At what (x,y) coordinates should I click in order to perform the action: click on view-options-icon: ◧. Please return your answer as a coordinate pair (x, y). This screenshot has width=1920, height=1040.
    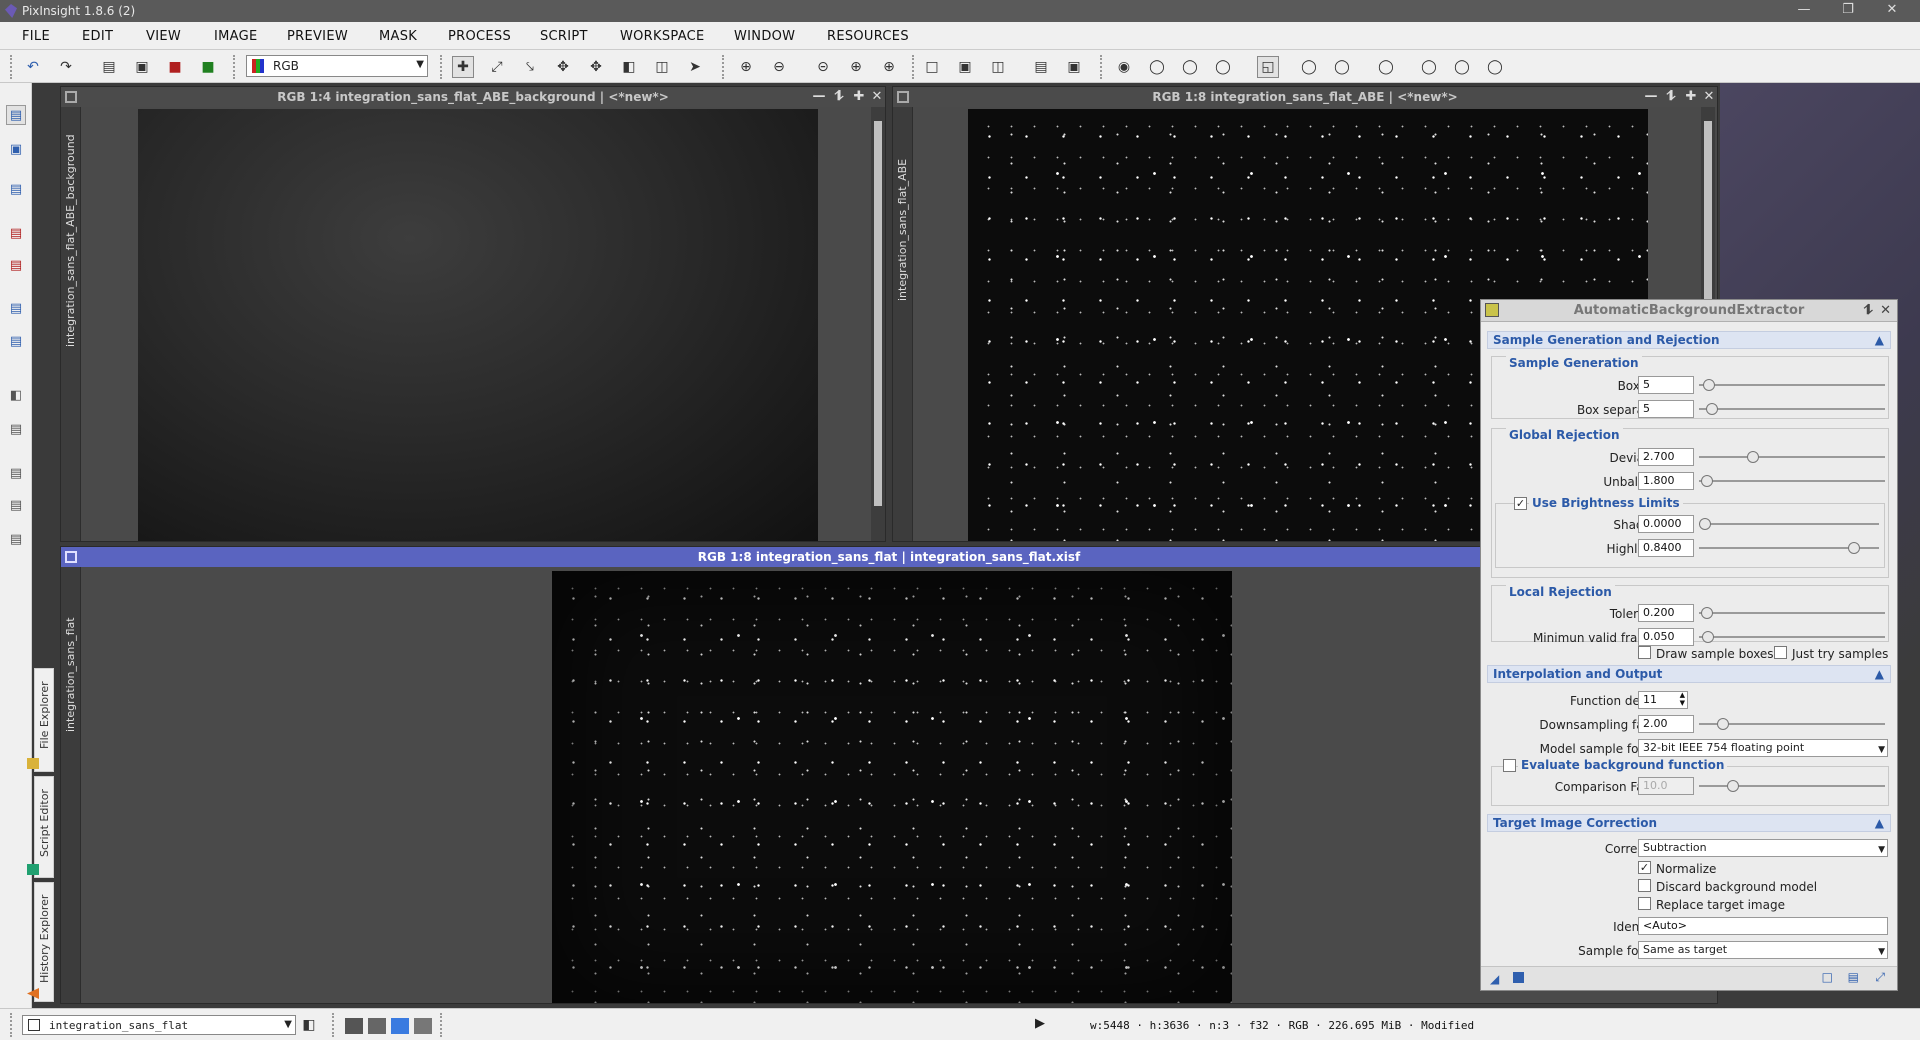
    Looking at the image, I should click on (309, 1025).